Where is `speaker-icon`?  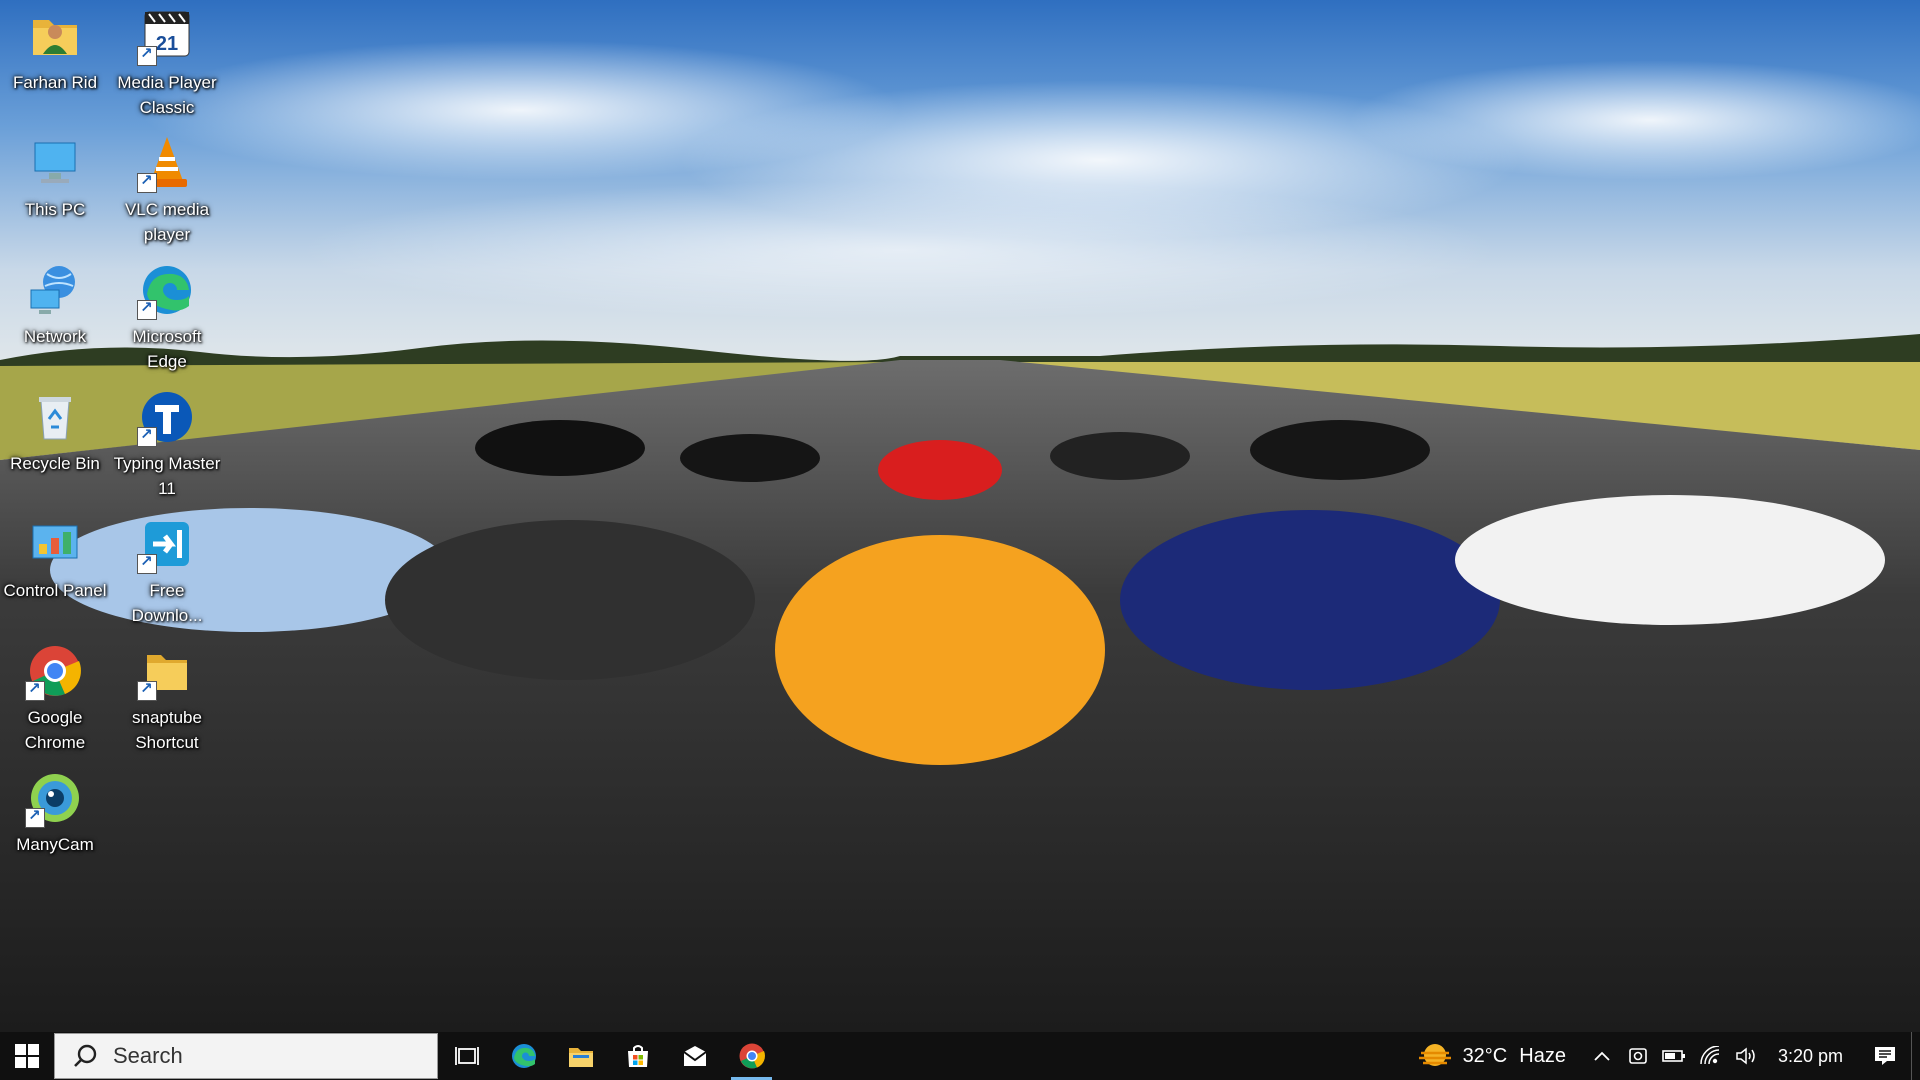
speaker-icon is located at coordinates (1745, 1056).